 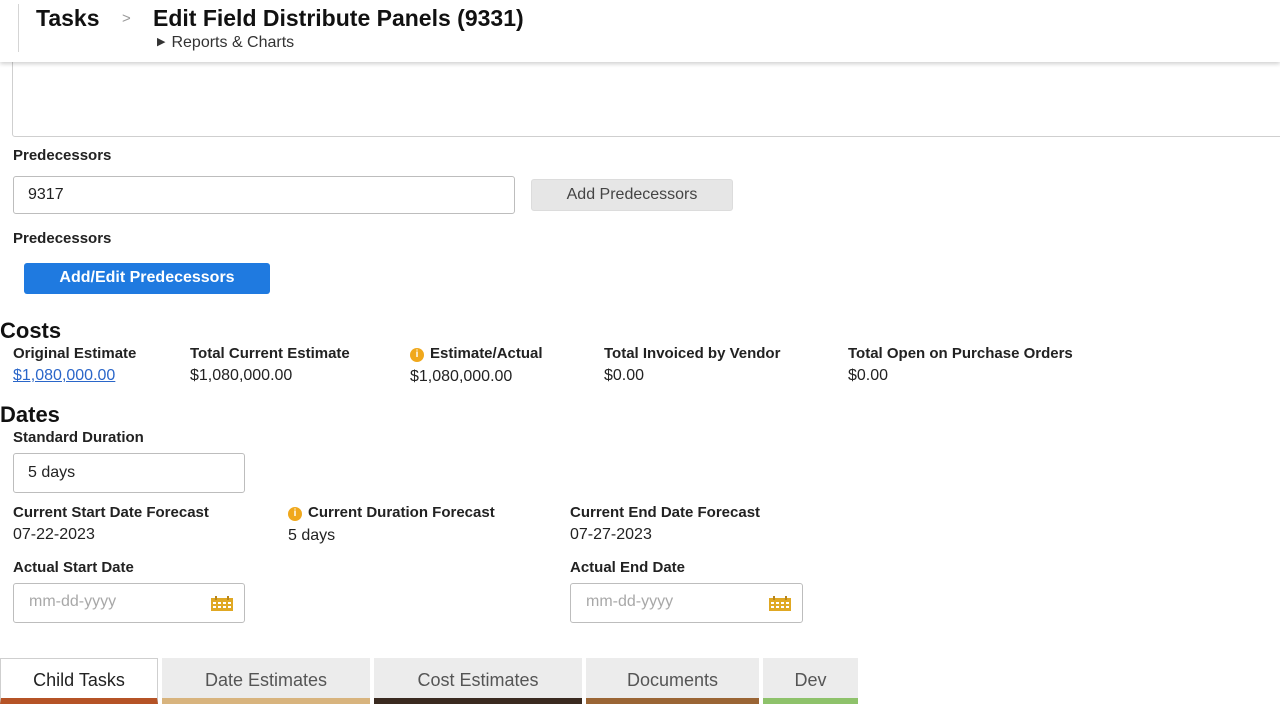 What do you see at coordinates (665, 512) in the screenshot?
I see `current-end-forecast-label: Current End Date Forecast` at bounding box center [665, 512].